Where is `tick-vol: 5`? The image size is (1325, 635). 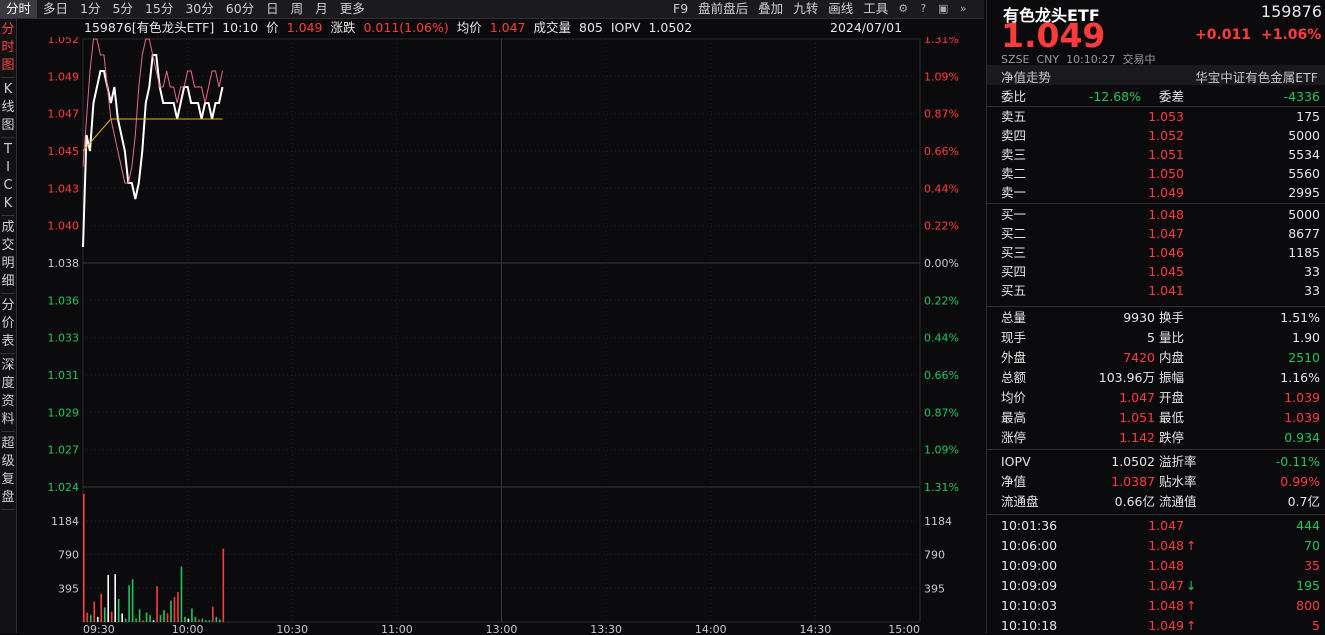 tick-vol: 5 is located at coordinates (1316, 625).